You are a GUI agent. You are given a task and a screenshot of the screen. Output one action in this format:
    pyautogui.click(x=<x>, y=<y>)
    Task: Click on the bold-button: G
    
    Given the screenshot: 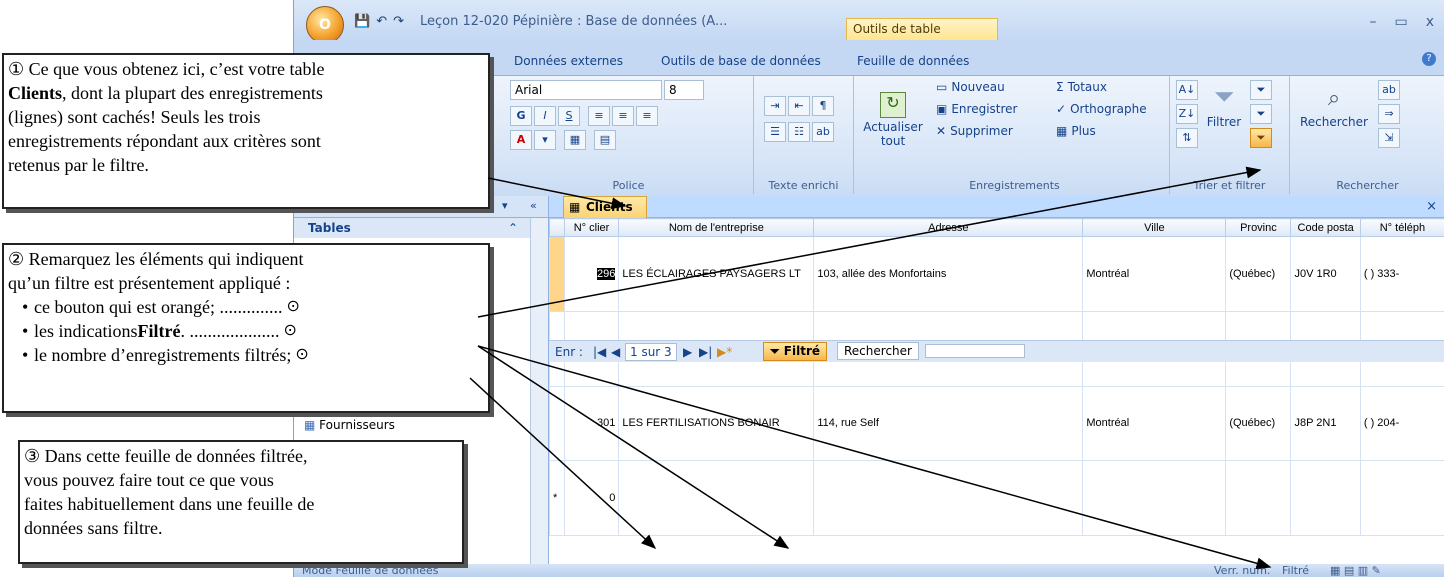 What is the action you would take?
    pyautogui.click(x=521, y=116)
    